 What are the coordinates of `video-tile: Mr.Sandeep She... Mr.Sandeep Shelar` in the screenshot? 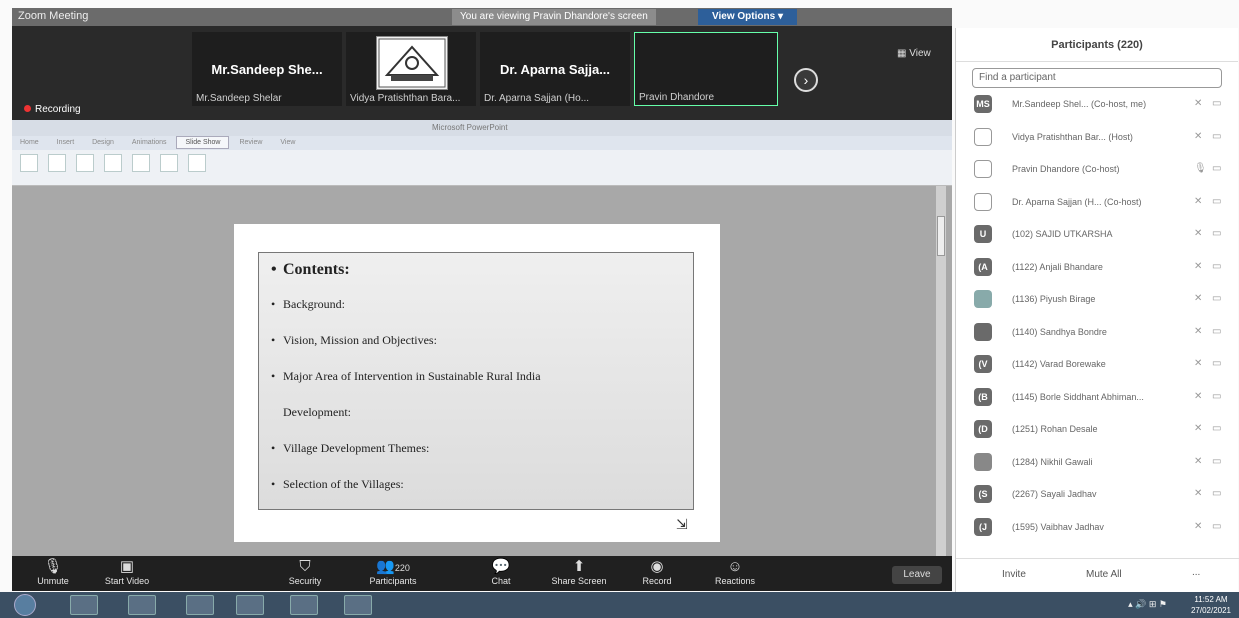 It's located at (267, 69).